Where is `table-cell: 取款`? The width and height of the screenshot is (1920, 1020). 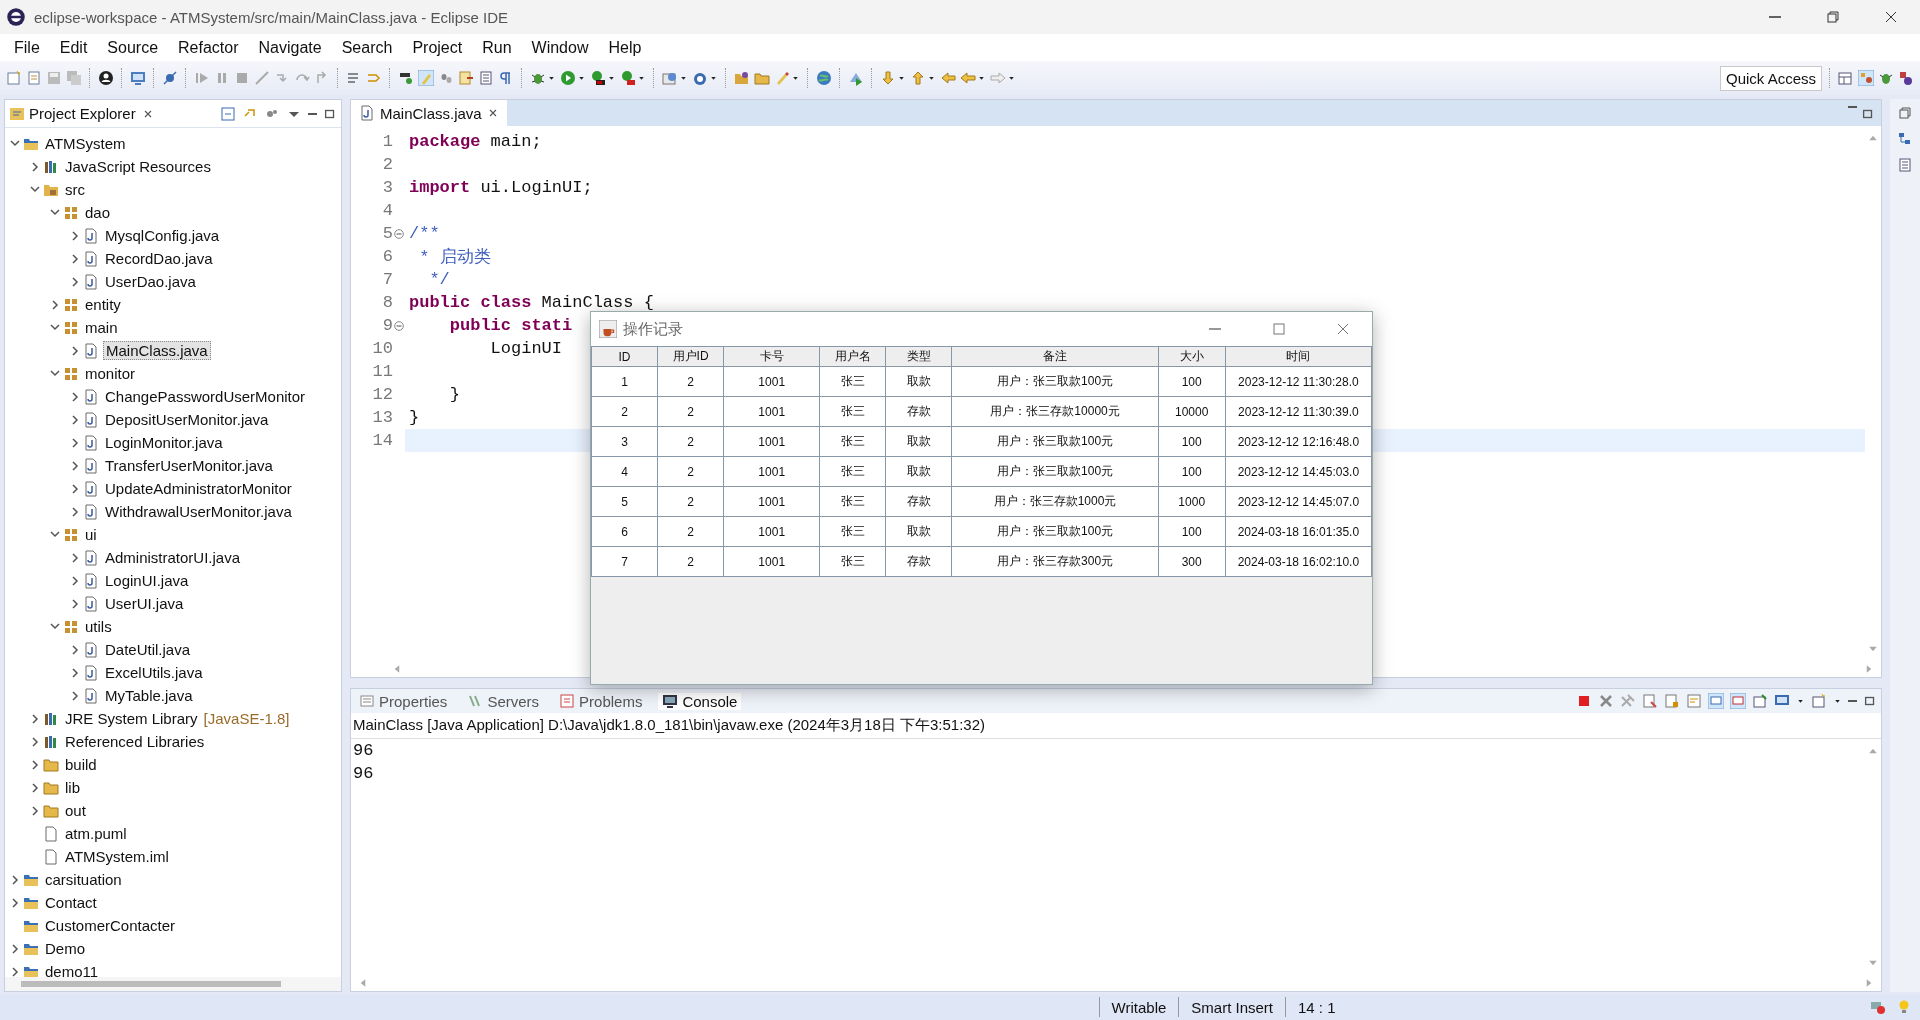 table-cell: 取款 is located at coordinates (918, 471).